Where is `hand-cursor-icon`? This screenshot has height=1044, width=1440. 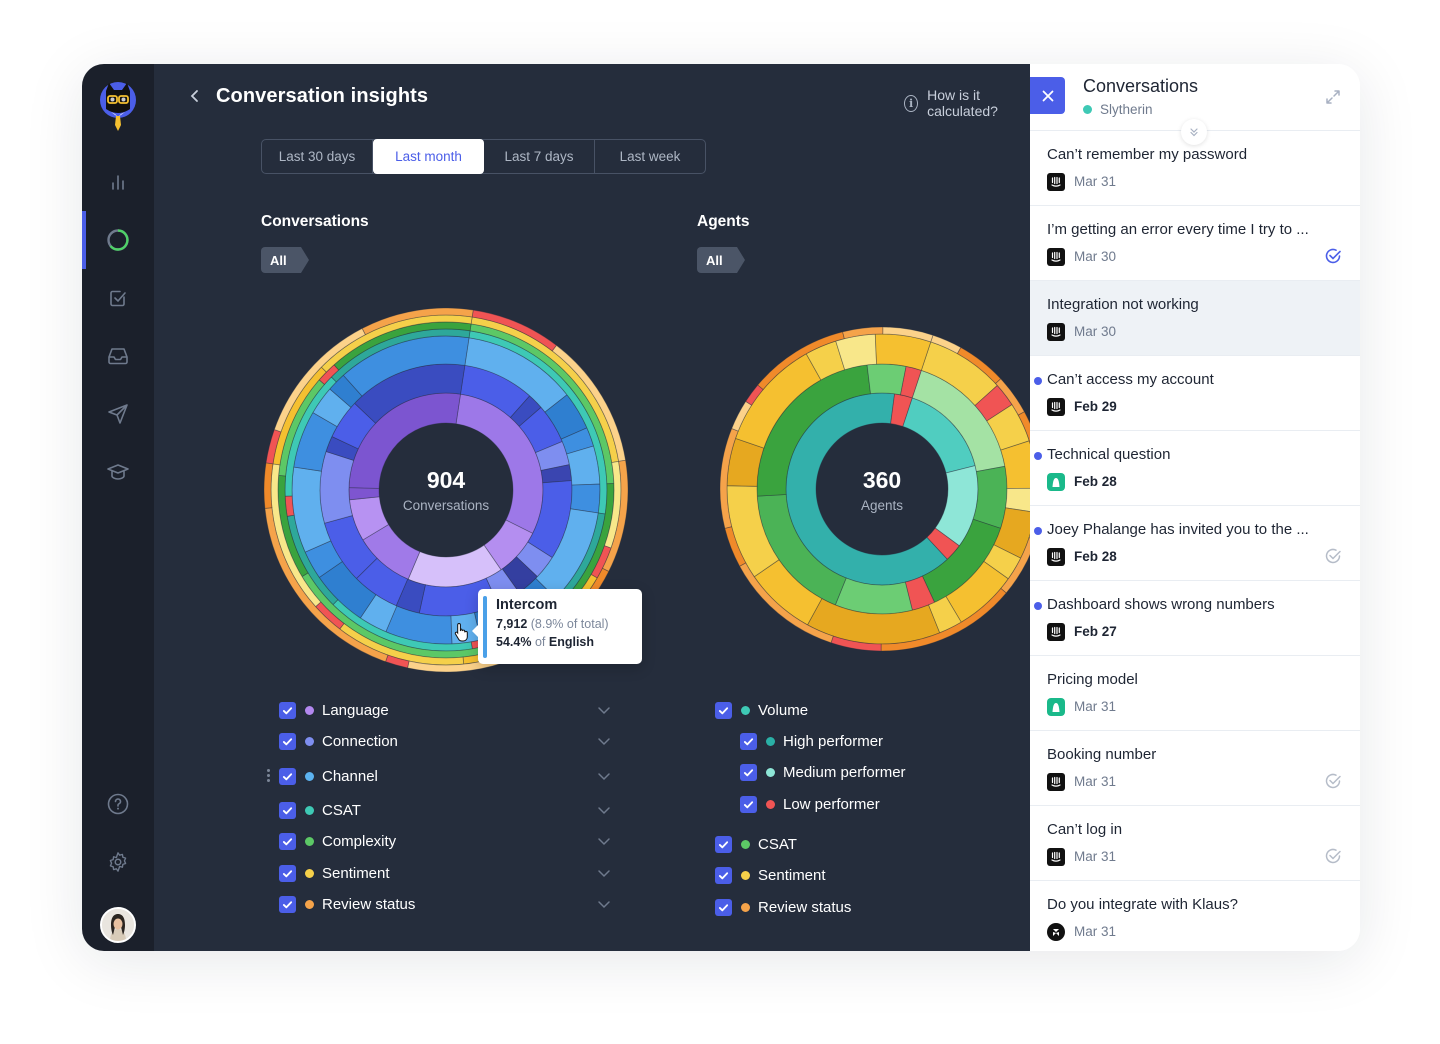 hand-cursor-icon is located at coordinates (461, 632).